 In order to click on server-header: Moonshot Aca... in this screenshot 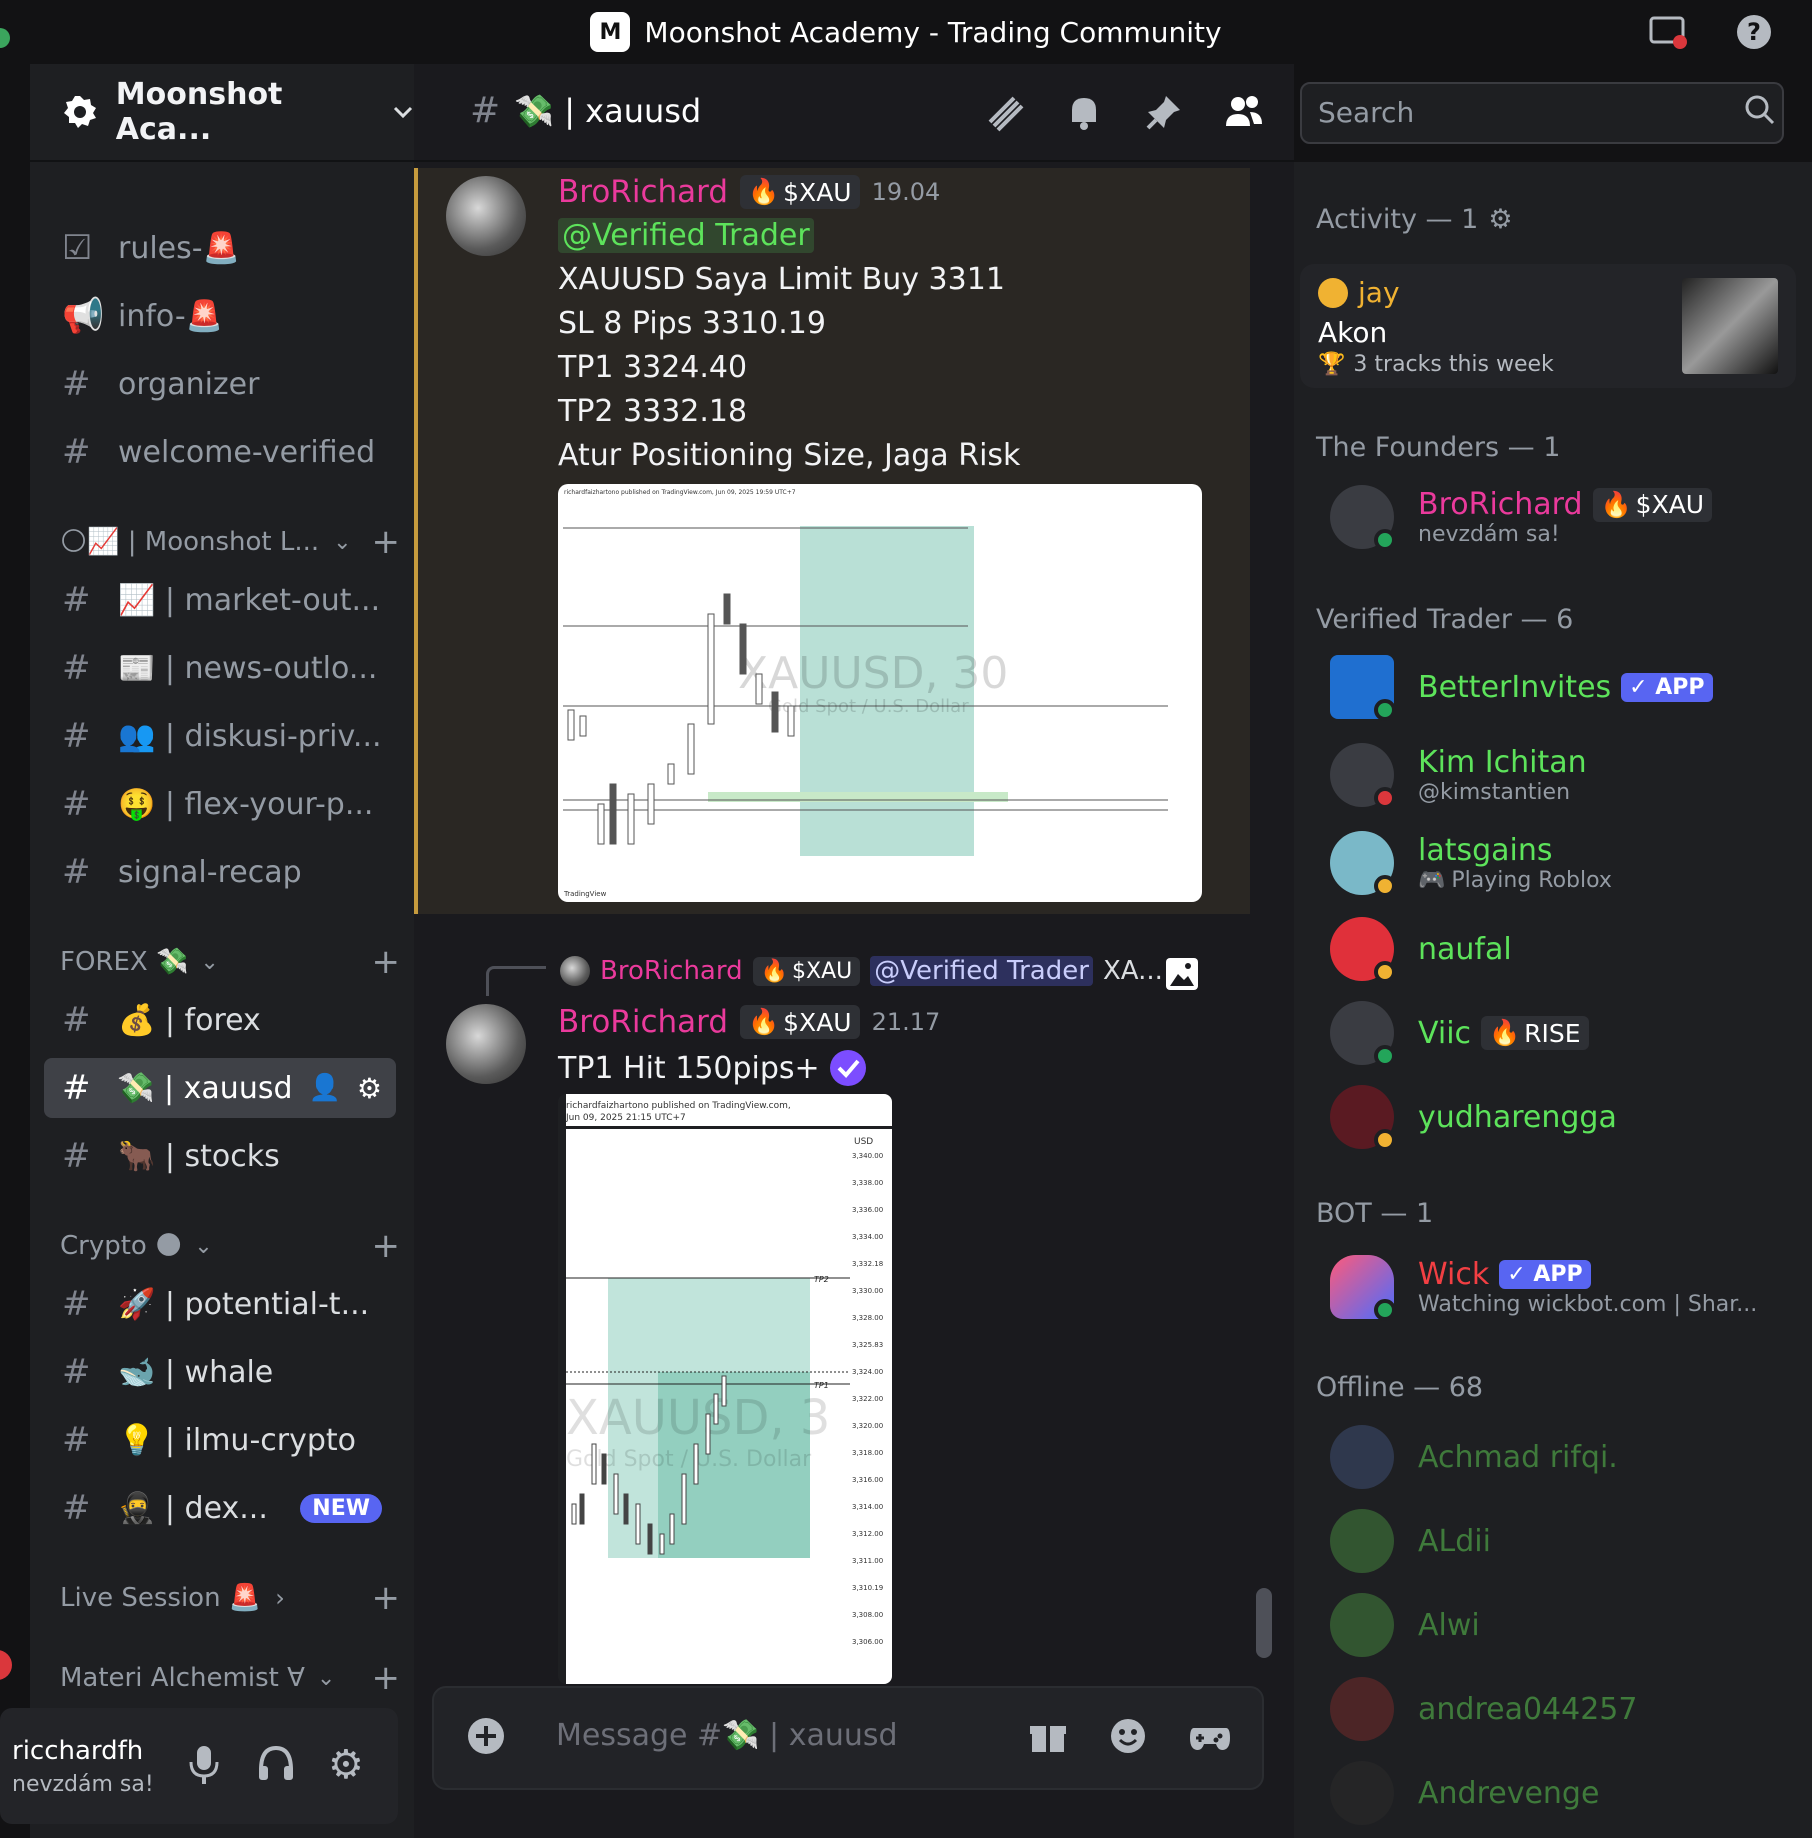, I will do `click(222, 113)`.